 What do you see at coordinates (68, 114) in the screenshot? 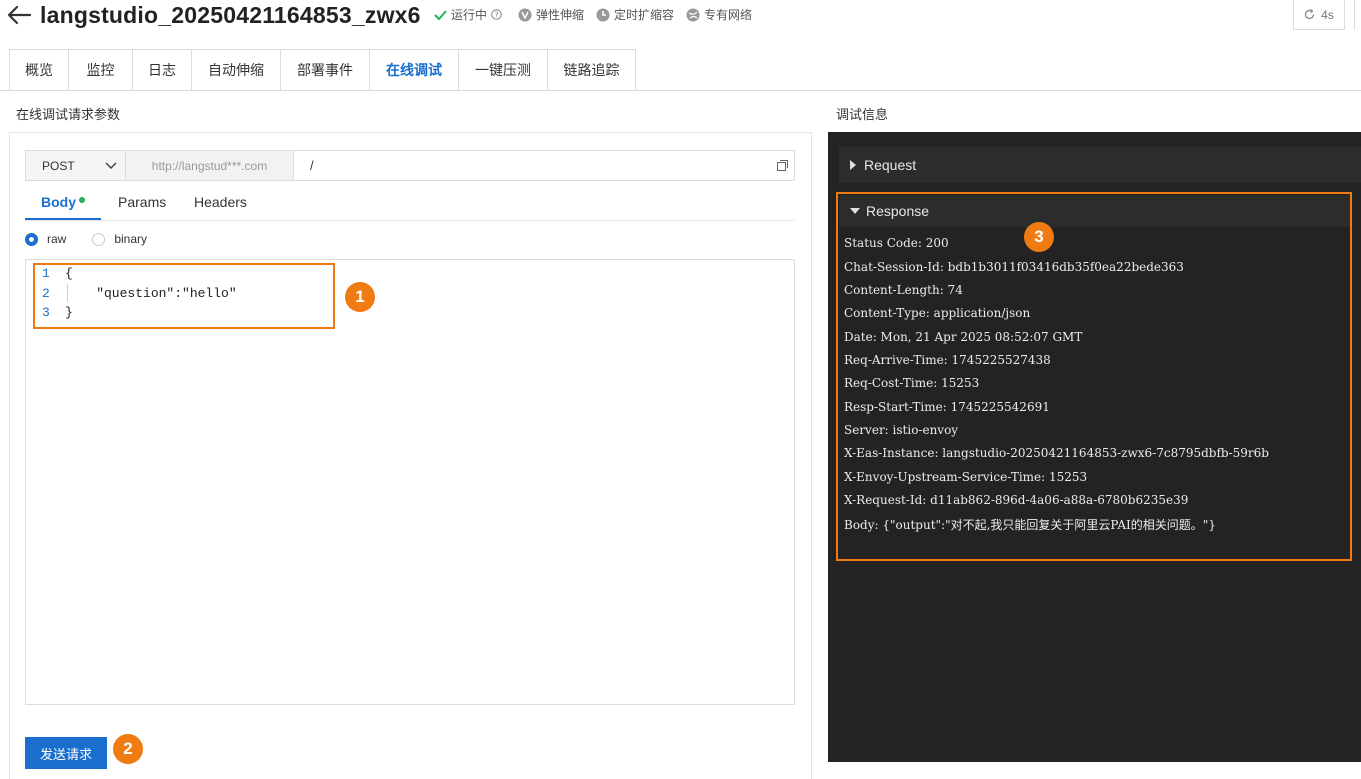
I see `request-params-title: 在线调试请求参数` at bounding box center [68, 114].